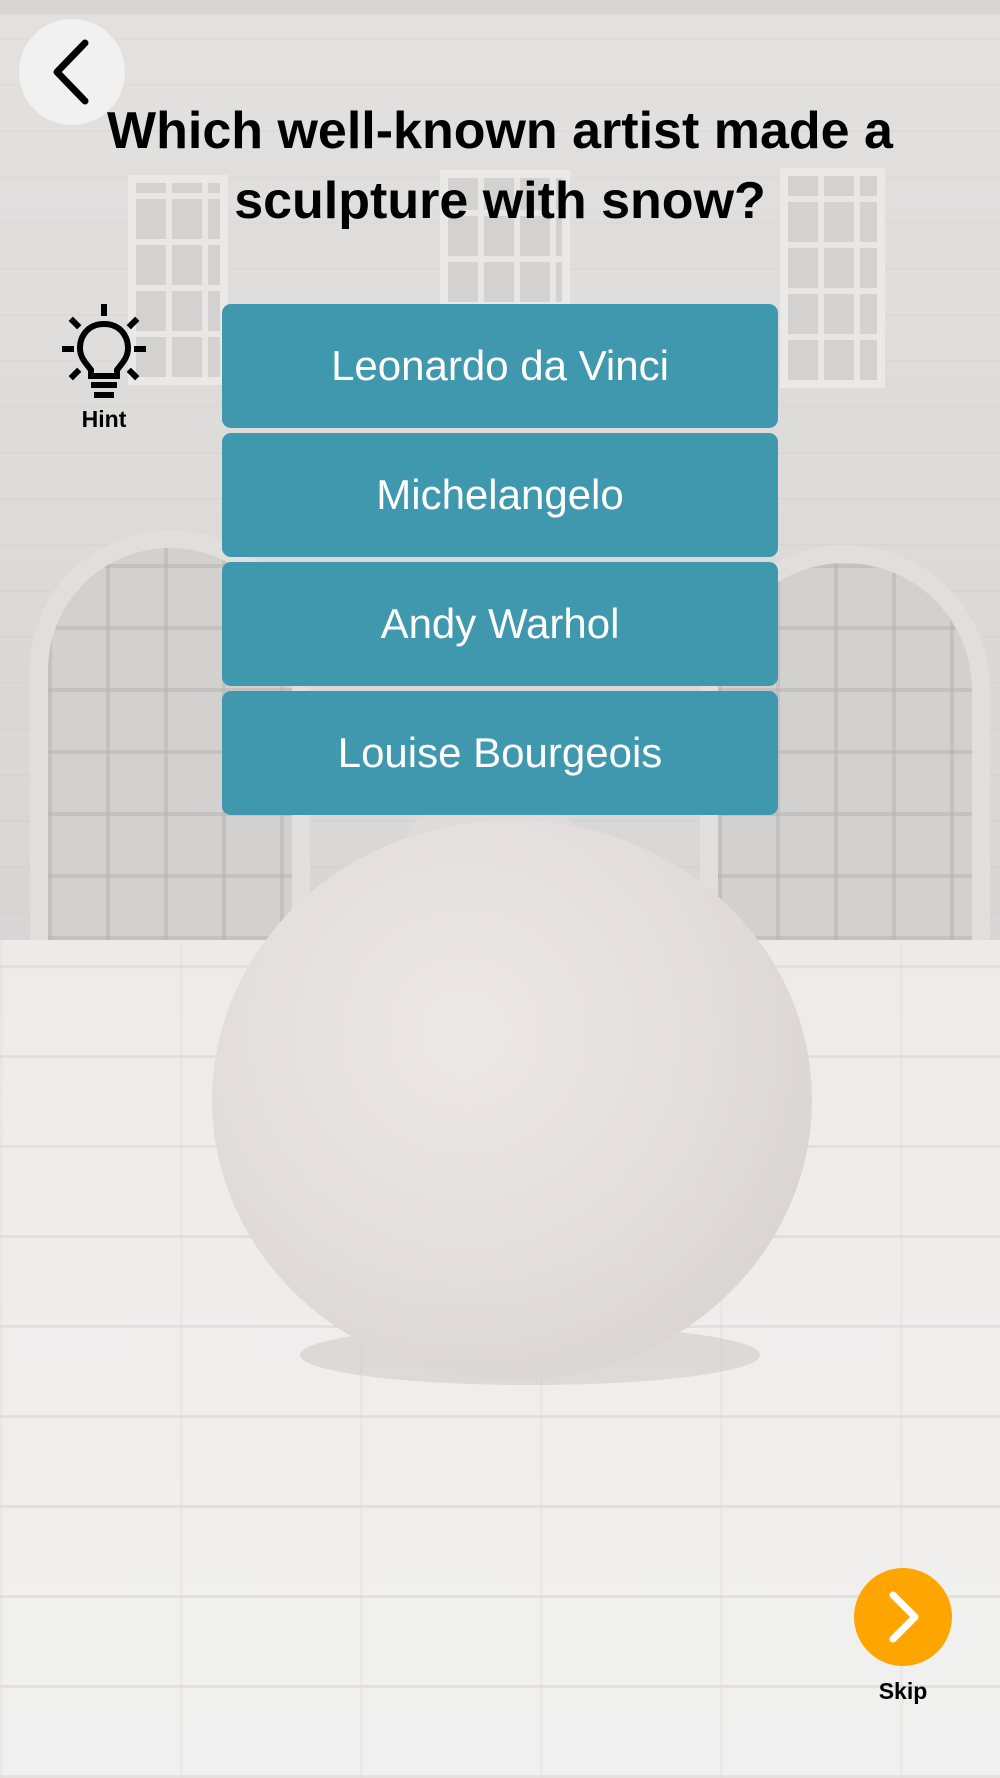 This screenshot has height=1778, width=1000. I want to click on skip-circle, so click(903, 1617).